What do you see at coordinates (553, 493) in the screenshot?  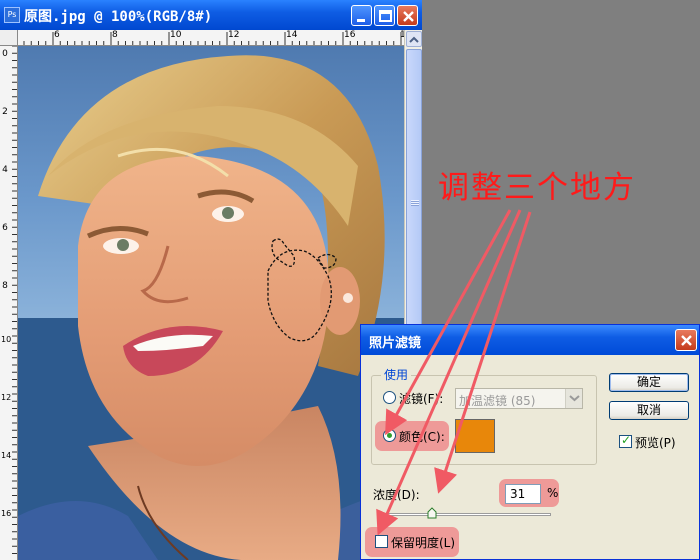 I see `percent-label: %` at bounding box center [553, 493].